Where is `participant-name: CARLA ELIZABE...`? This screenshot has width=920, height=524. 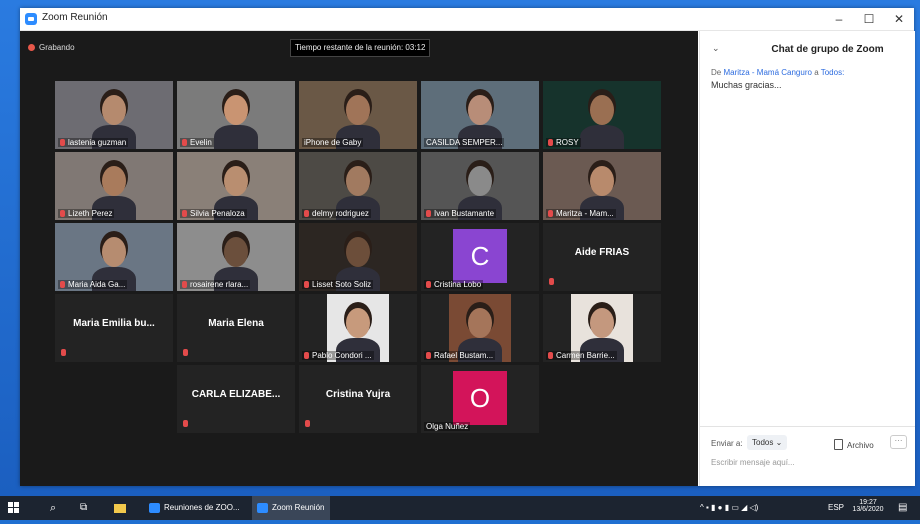 participant-name: CARLA ELIZABE... is located at coordinates (236, 394).